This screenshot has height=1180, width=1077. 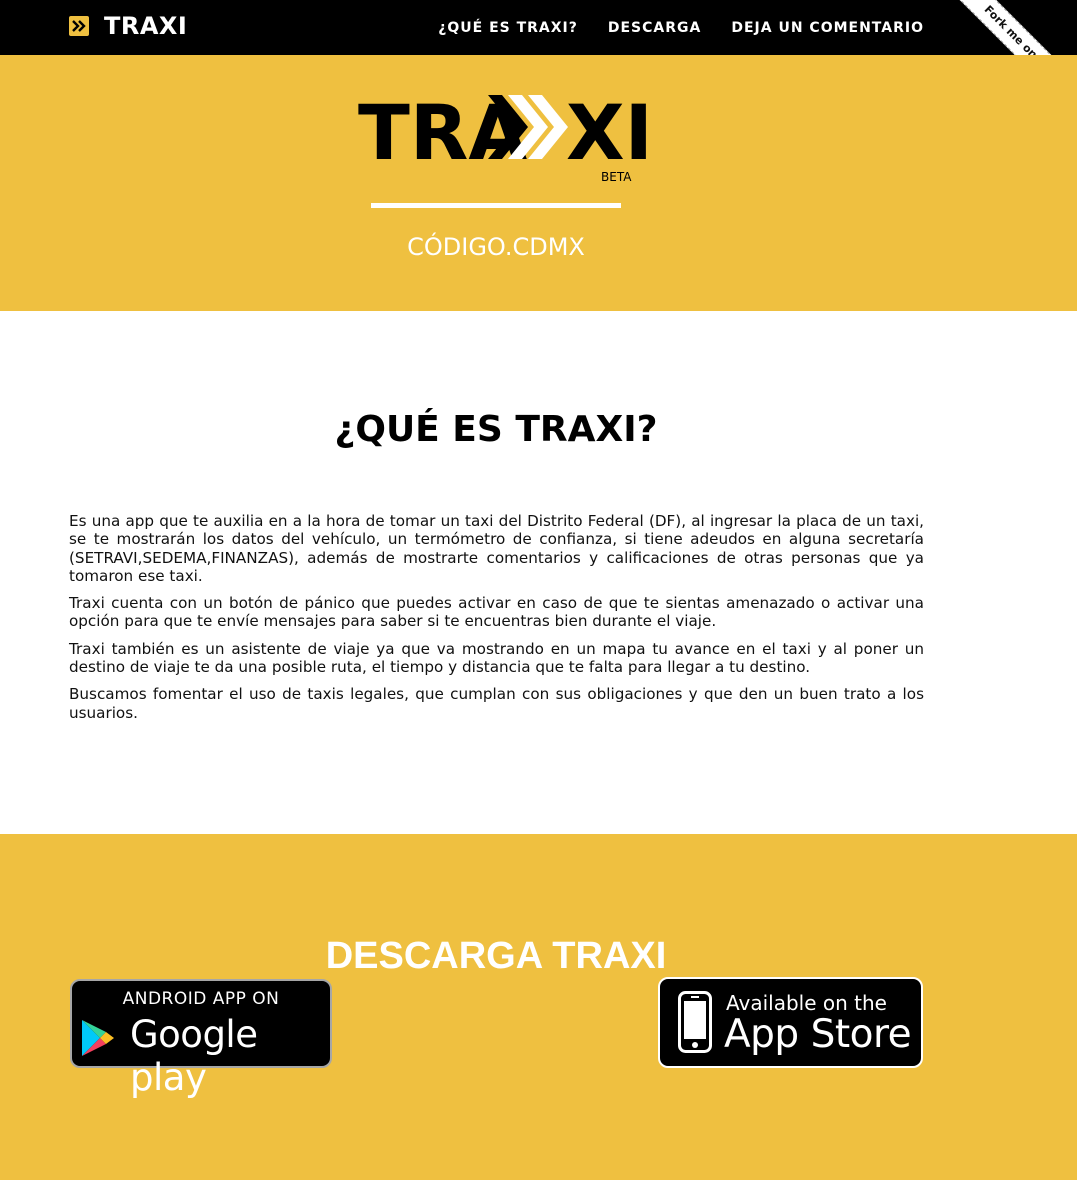 I want to click on logo-text-end: XI, so click(x=606, y=134).